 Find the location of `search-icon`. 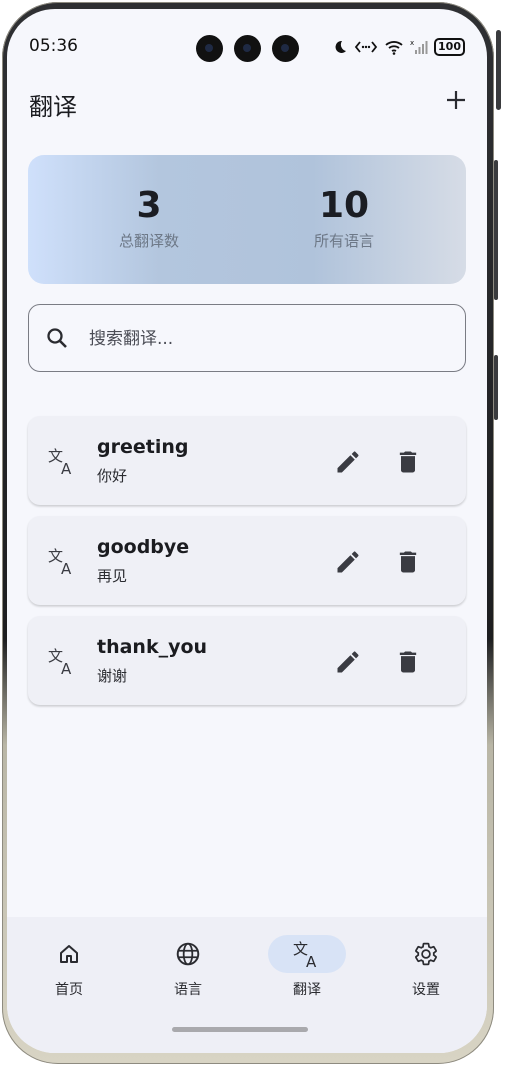

search-icon is located at coordinates (57, 338).